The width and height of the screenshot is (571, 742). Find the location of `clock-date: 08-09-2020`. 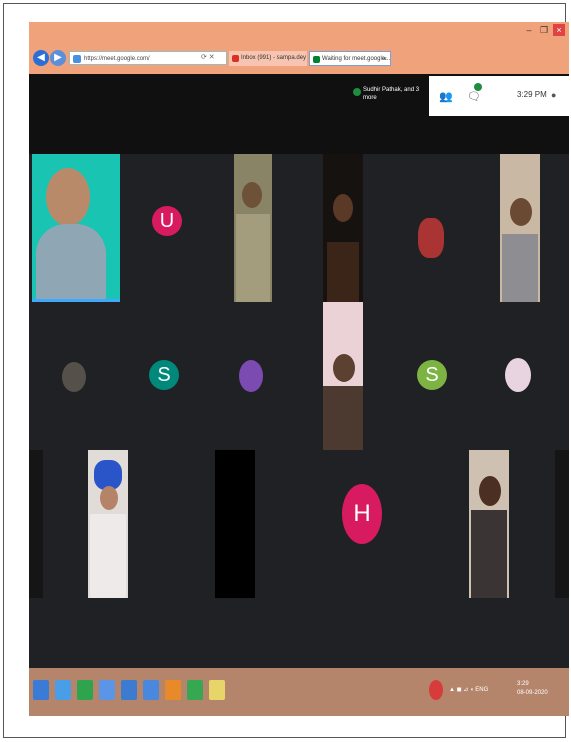

clock-date: 08-09-2020 is located at coordinates (532, 693).